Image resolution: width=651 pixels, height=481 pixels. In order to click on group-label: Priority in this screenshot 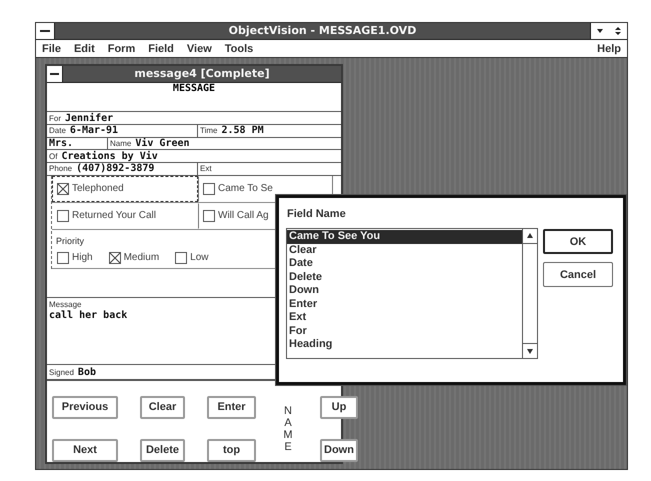, I will do `click(70, 241)`.